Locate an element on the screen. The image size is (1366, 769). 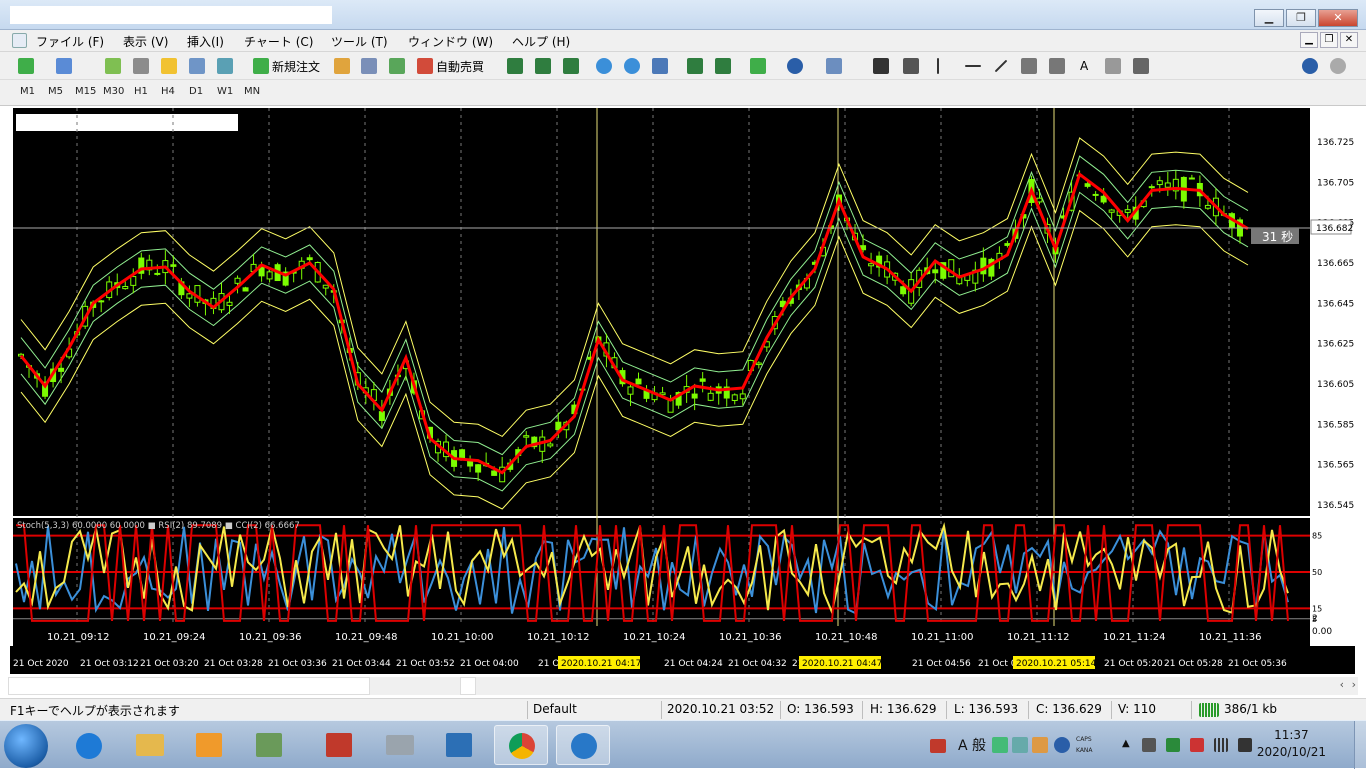
maximize-button: ❐ is located at coordinates (1301, 18).